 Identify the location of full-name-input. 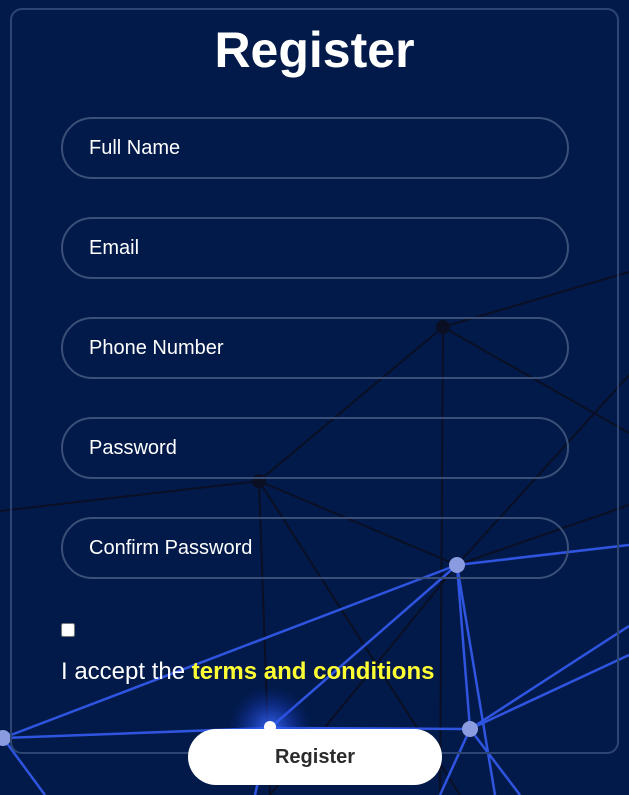
(315, 148).